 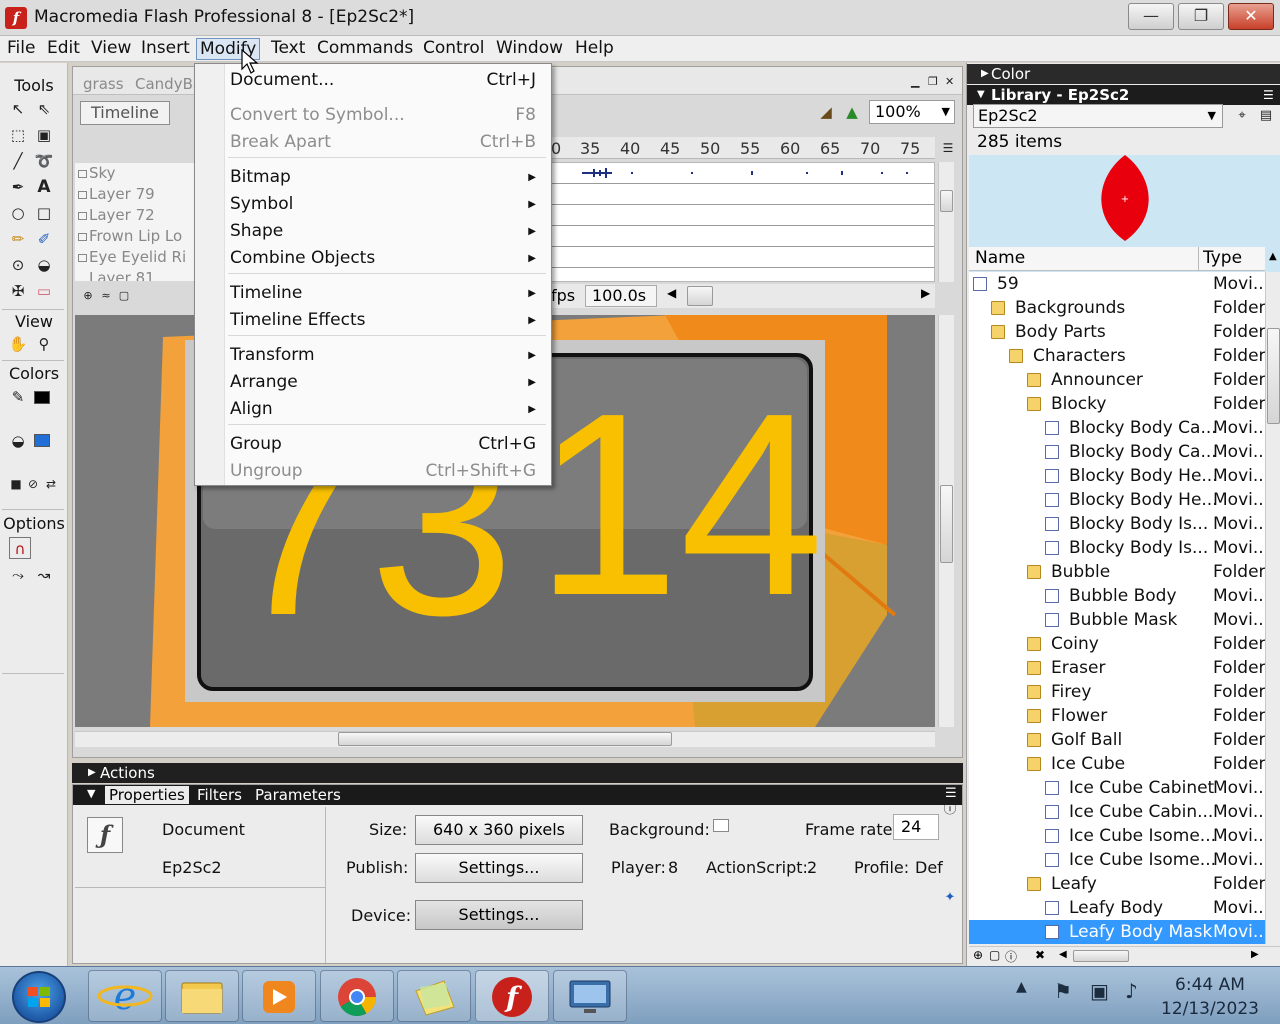 I want to click on accessibility-icon: ✦, so click(x=950, y=898).